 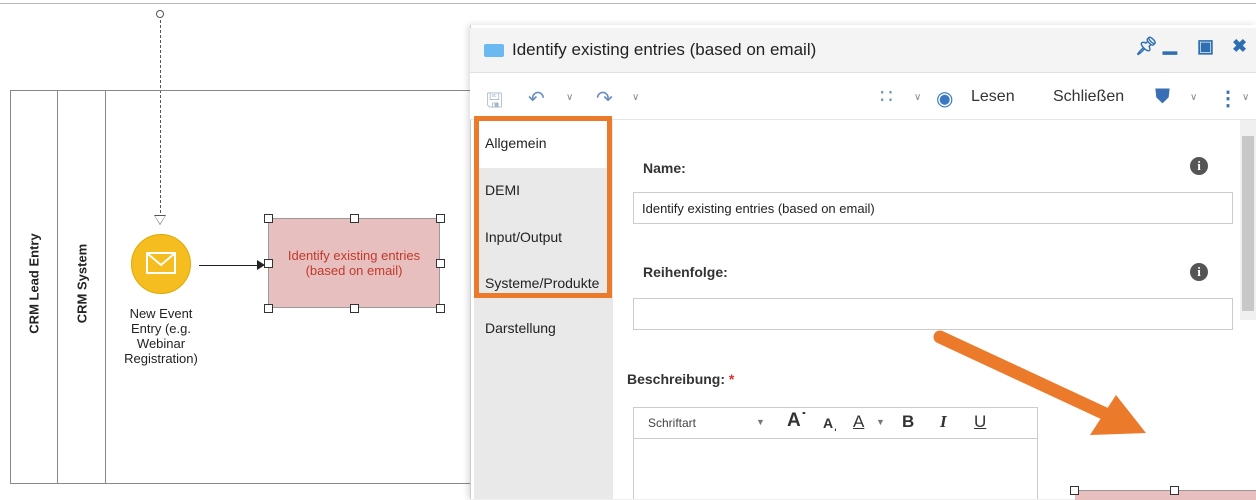 What do you see at coordinates (676, 379) in the screenshot?
I see `description-label-text: Beschreibung:` at bounding box center [676, 379].